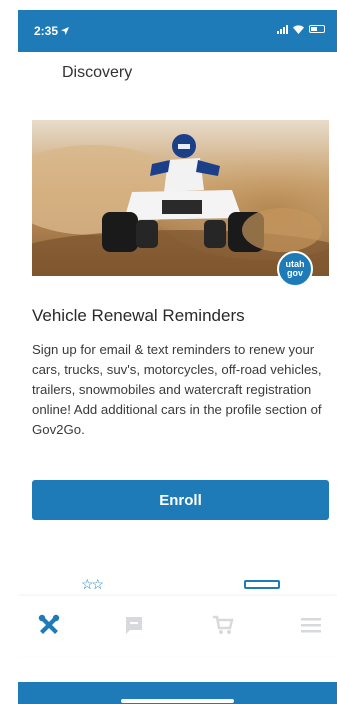  I want to click on location-arrow-icon, so click(65, 31).